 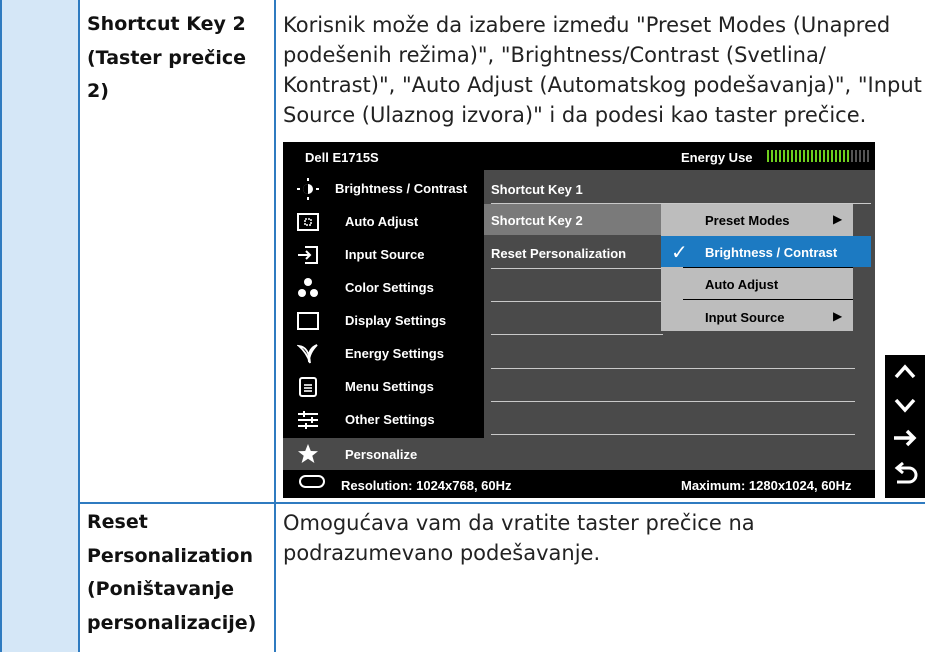 I want to click on back-button, so click(x=905, y=476).